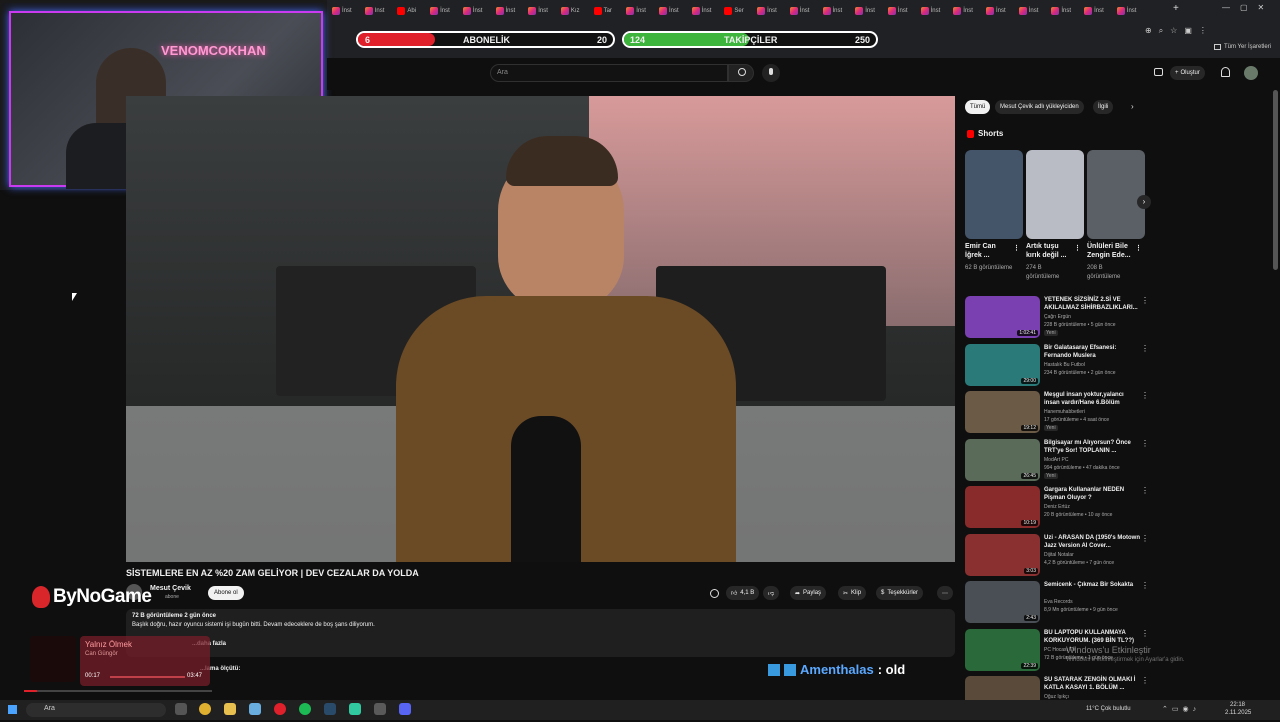 The height and width of the screenshot is (722, 1280). I want to click on file-explorer-icon, so click(255, 709).